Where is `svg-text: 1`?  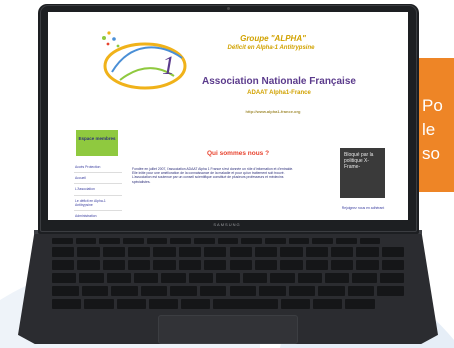 svg-text: 1 is located at coordinates (168, 65).